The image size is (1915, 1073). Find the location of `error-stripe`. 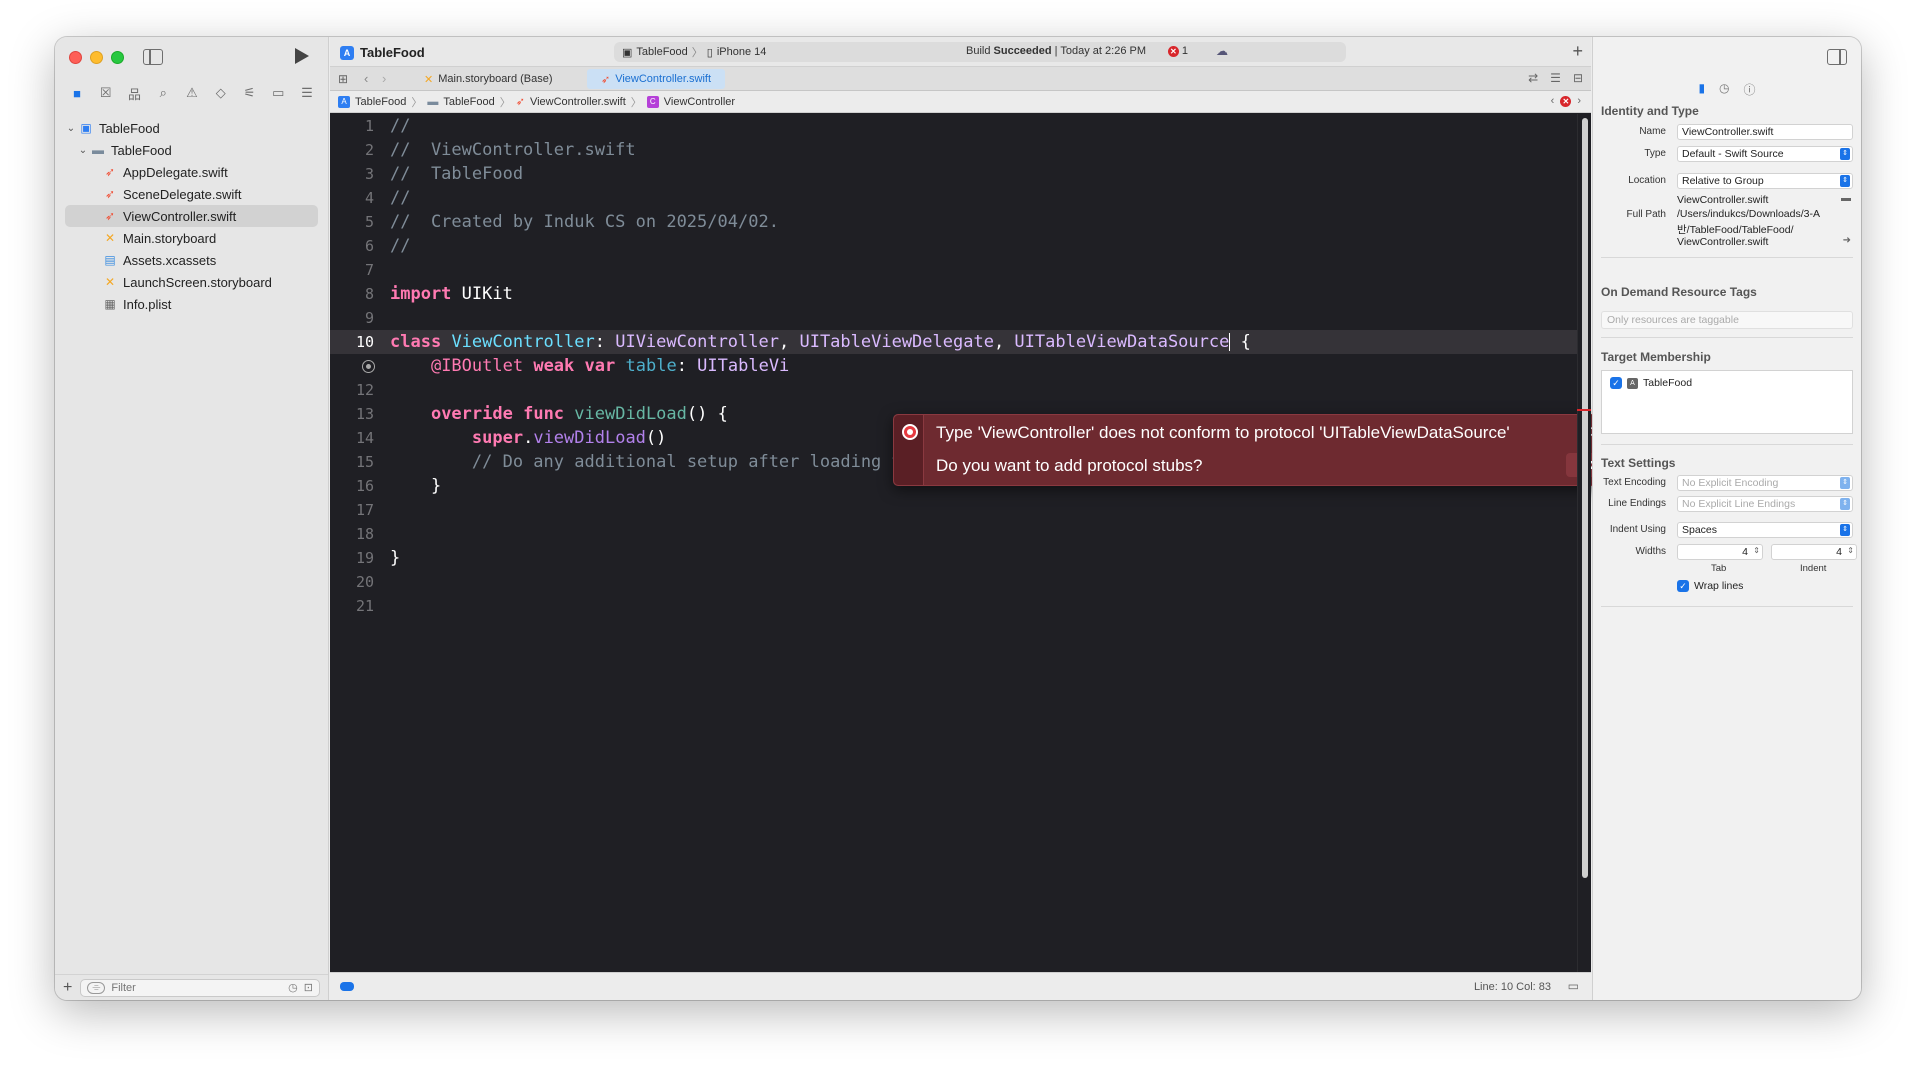

error-stripe is located at coordinates (909, 450).